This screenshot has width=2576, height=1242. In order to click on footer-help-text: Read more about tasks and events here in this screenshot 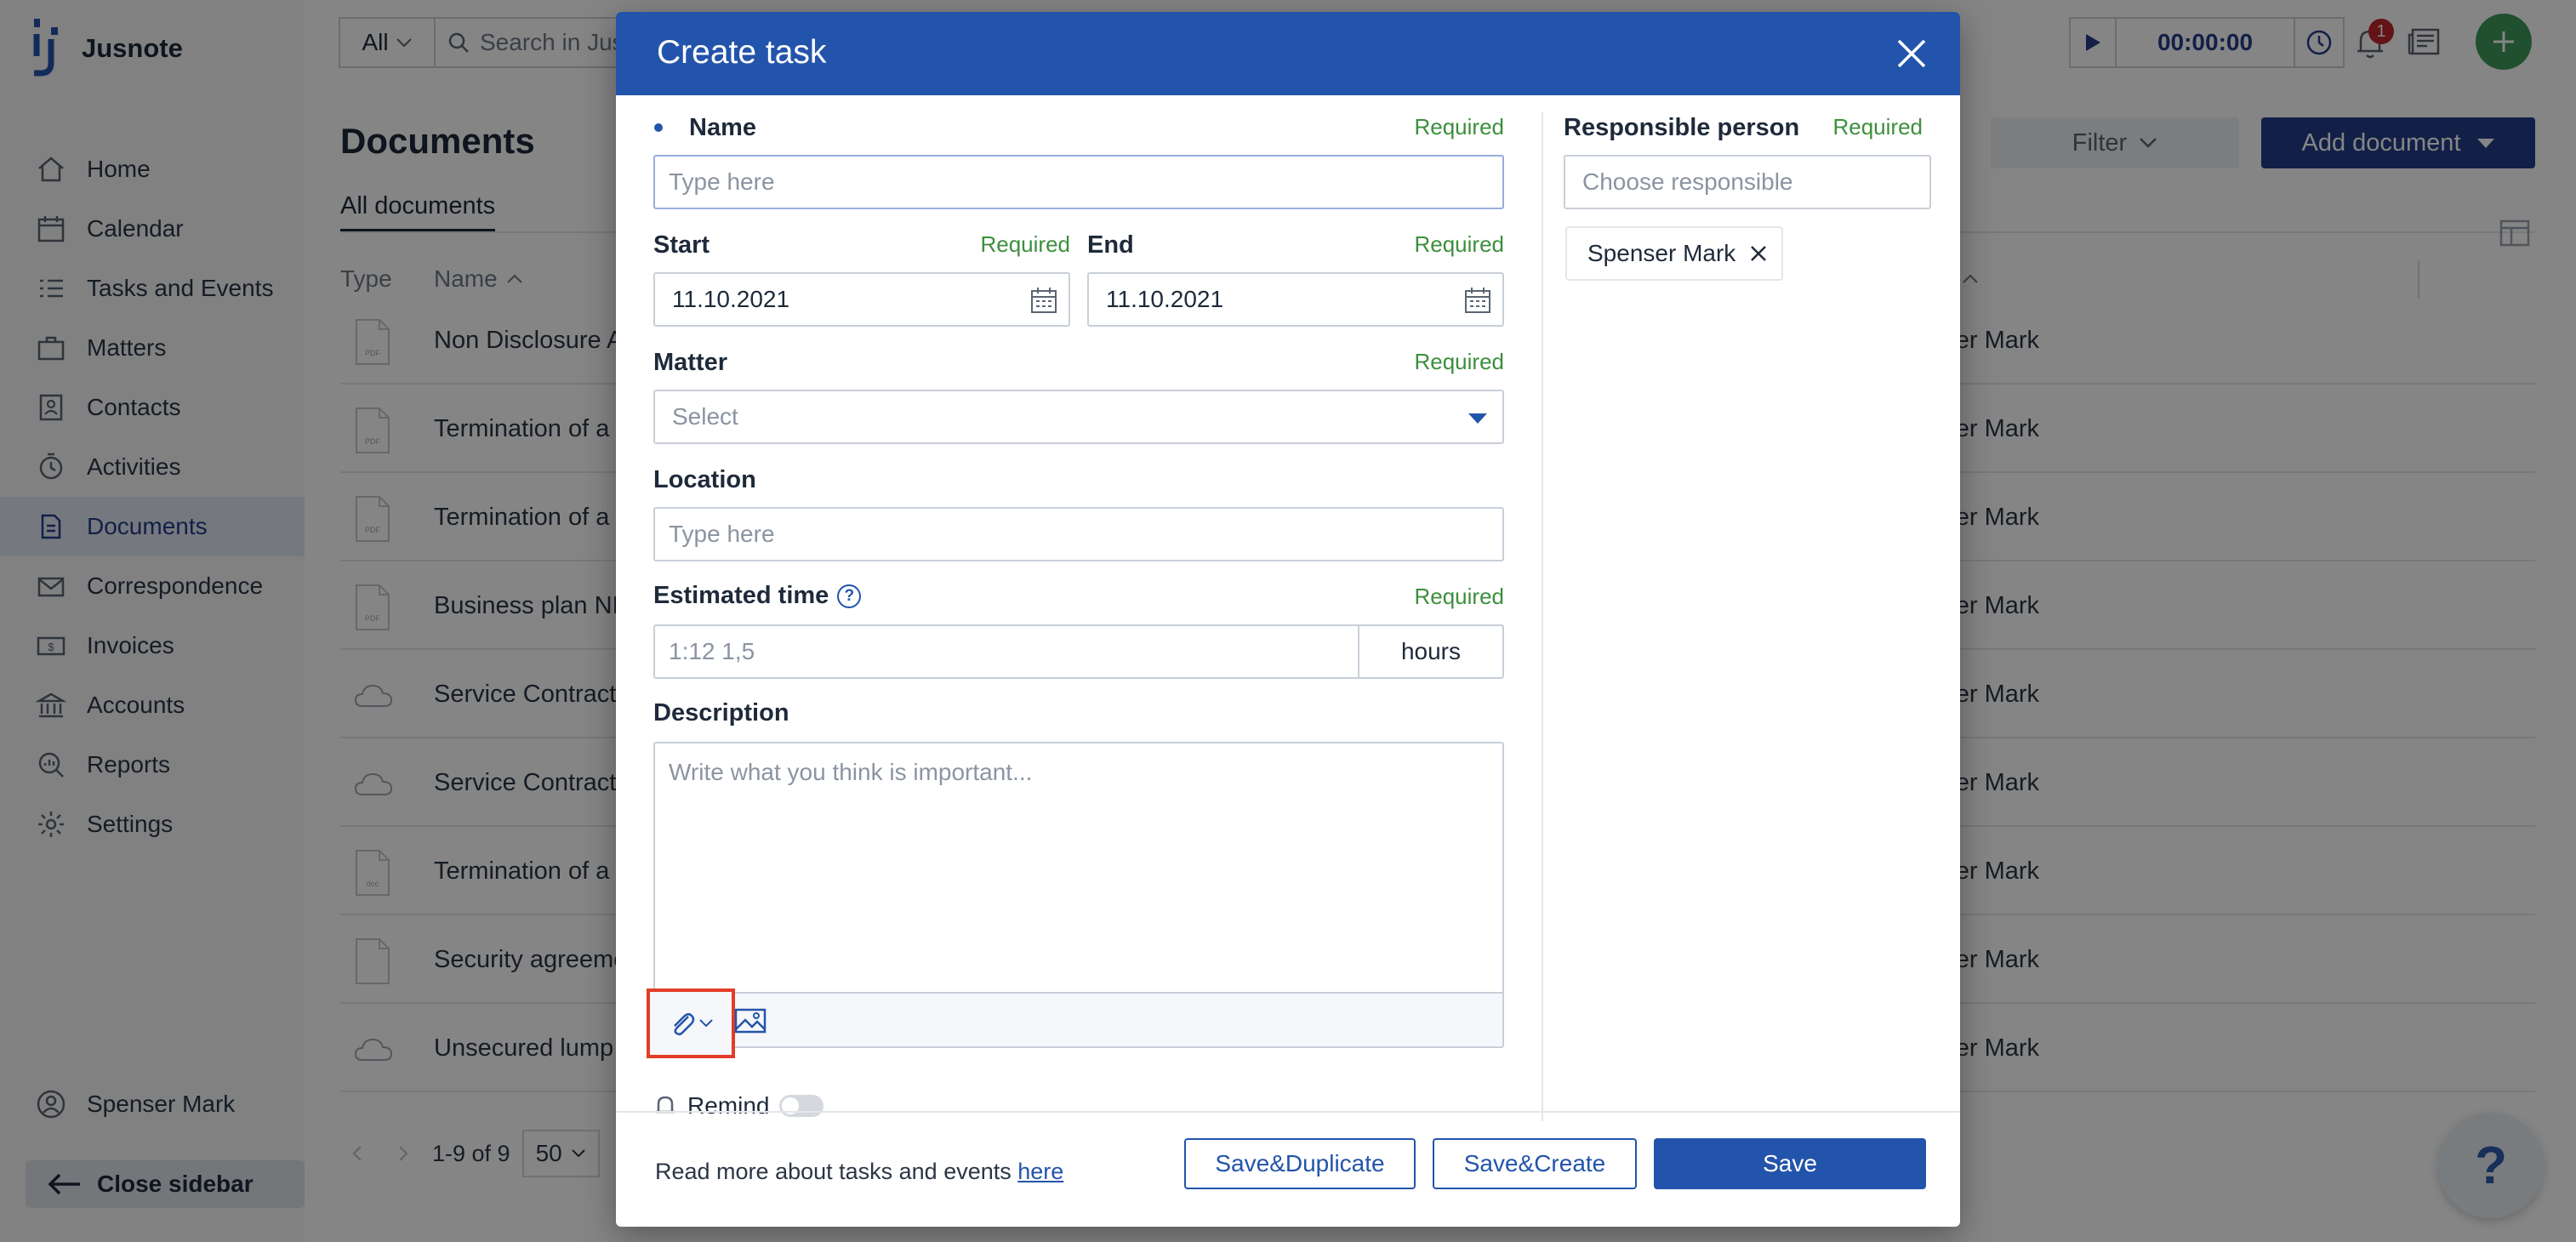, I will do `click(859, 1172)`.